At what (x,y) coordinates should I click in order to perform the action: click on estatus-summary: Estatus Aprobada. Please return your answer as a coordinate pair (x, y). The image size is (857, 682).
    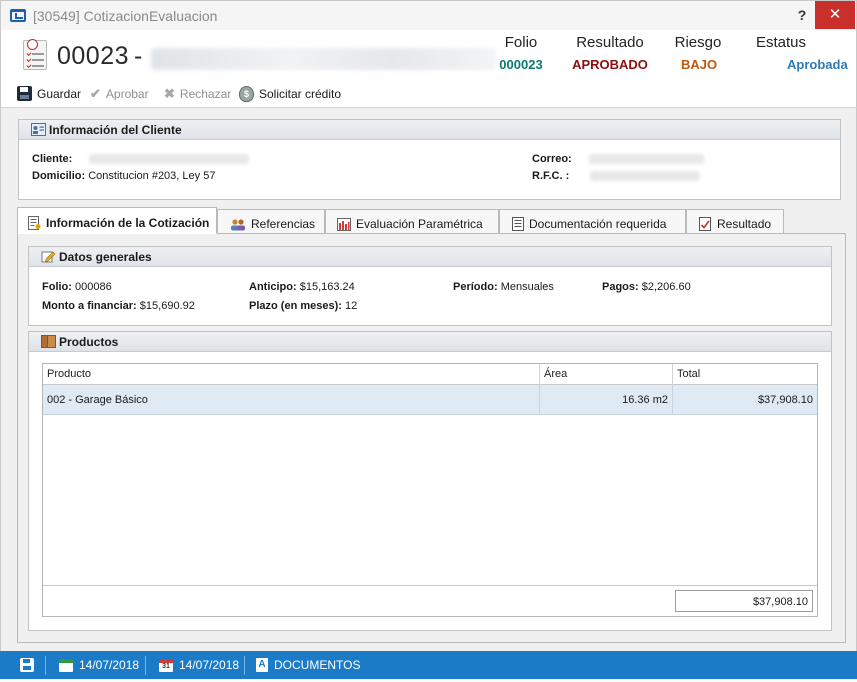
    Looking at the image, I should click on (797, 53).